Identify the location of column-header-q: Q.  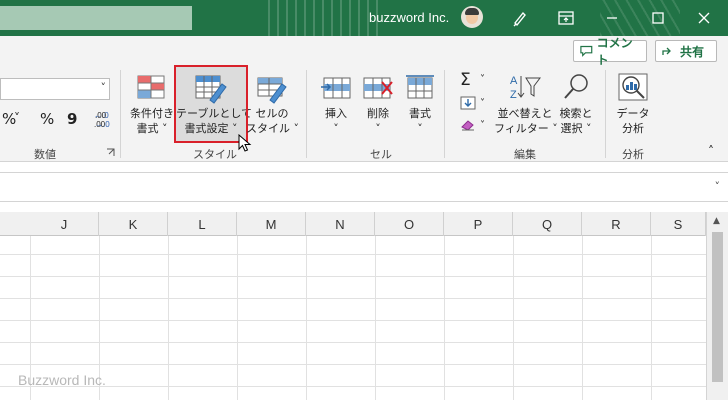
(547, 224).